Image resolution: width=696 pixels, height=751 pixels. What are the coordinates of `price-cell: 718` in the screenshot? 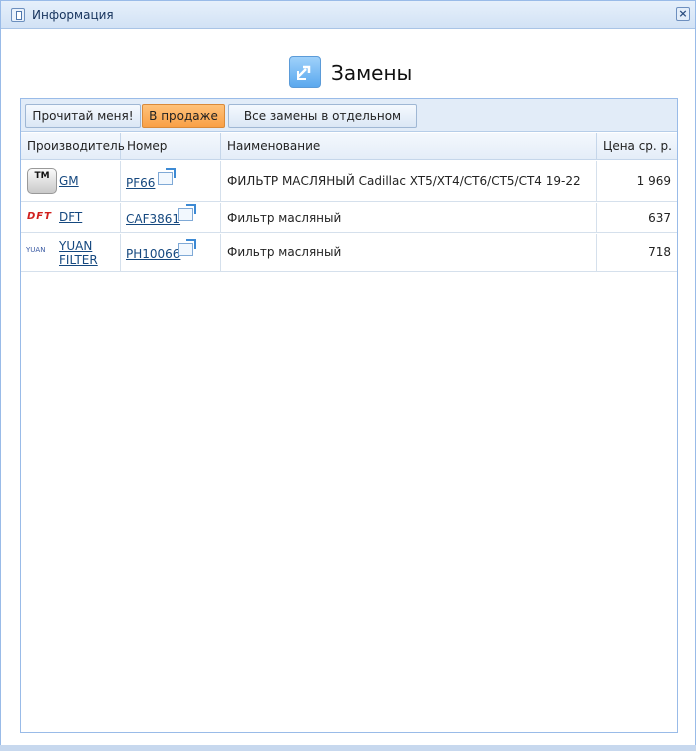 It's located at (637, 252).